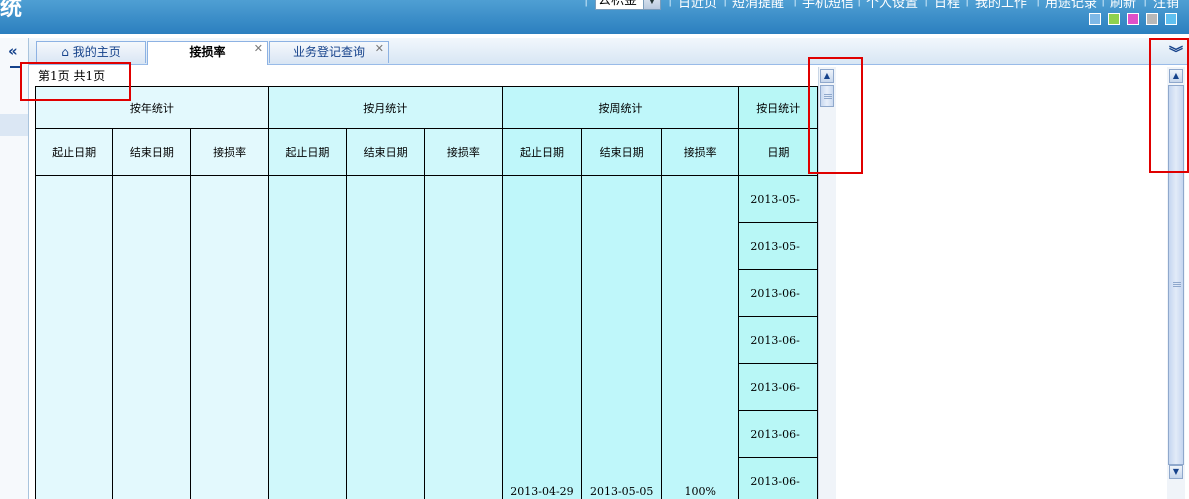  Describe the element at coordinates (229, 337) in the screenshot. I see `year-rate-cell` at that location.